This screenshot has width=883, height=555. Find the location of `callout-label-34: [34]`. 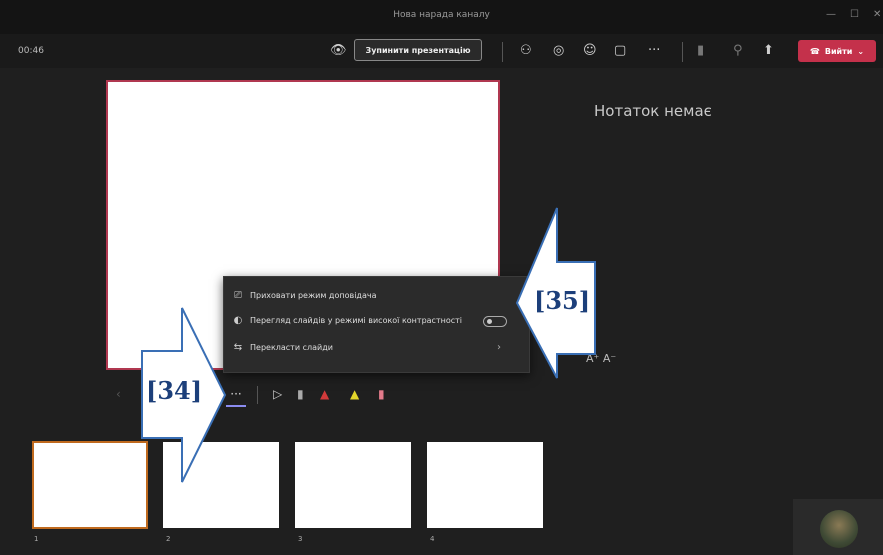

callout-label-34: [34] is located at coordinates (174, 390).